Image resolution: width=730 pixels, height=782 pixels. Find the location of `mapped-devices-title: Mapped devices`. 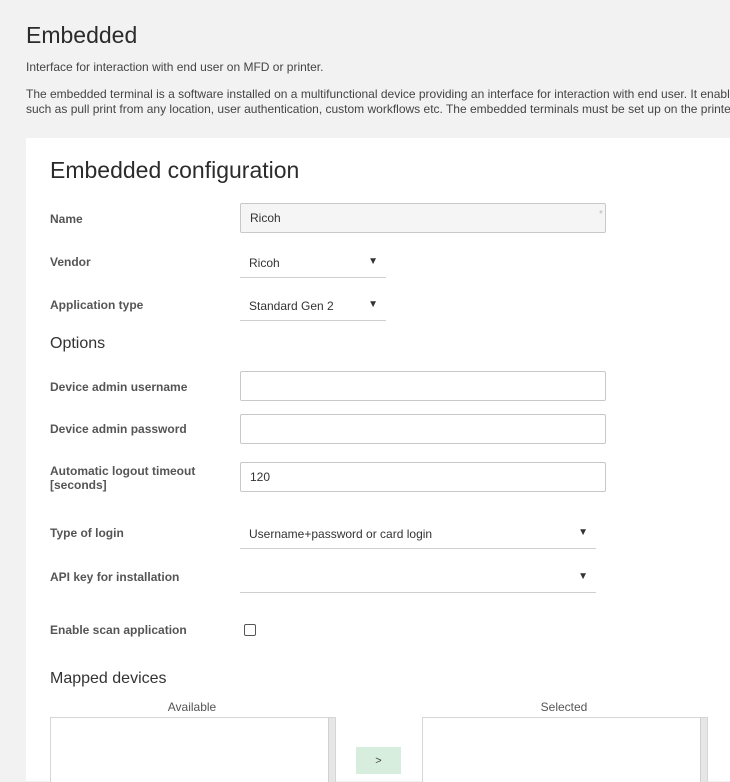

mapped-devices-title: Mapped devices is located at coordinates (108, 678).